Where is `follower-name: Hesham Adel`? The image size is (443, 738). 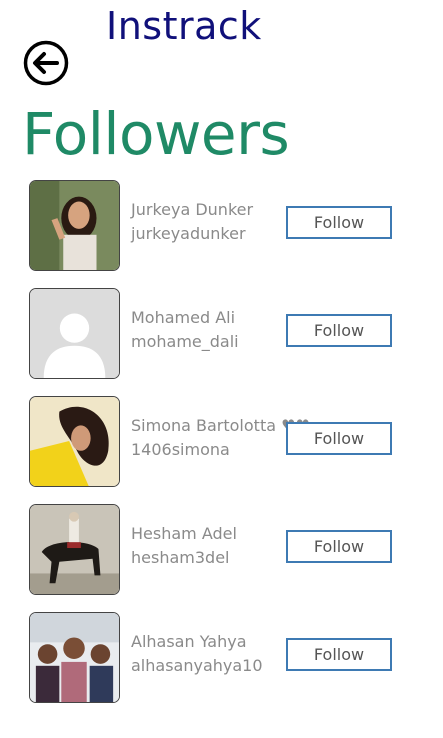
follower-name: Hesham Adel is located at coordinates (184, 533).